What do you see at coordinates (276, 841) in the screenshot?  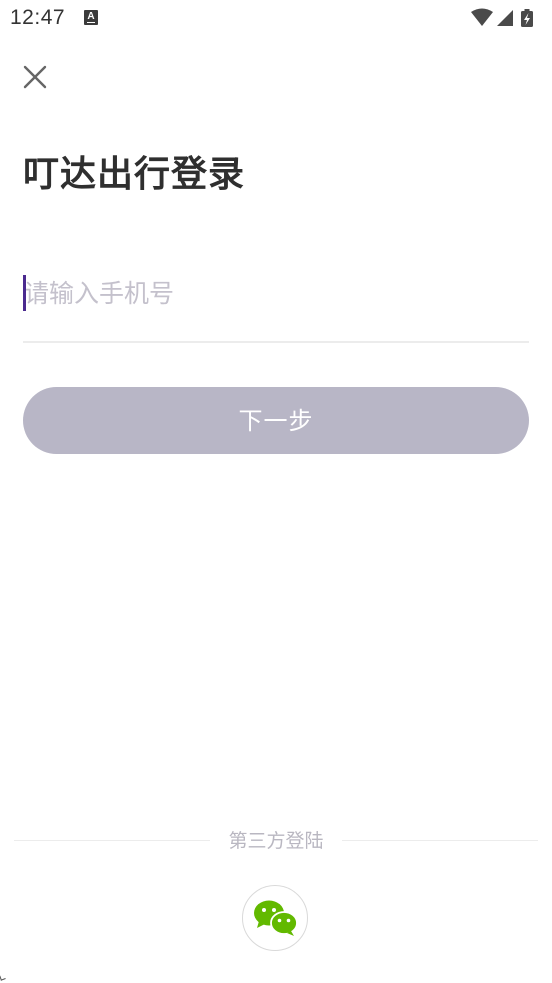 I see `third-party-login-label: 第三方登陆` at bounding box center [276, 841].